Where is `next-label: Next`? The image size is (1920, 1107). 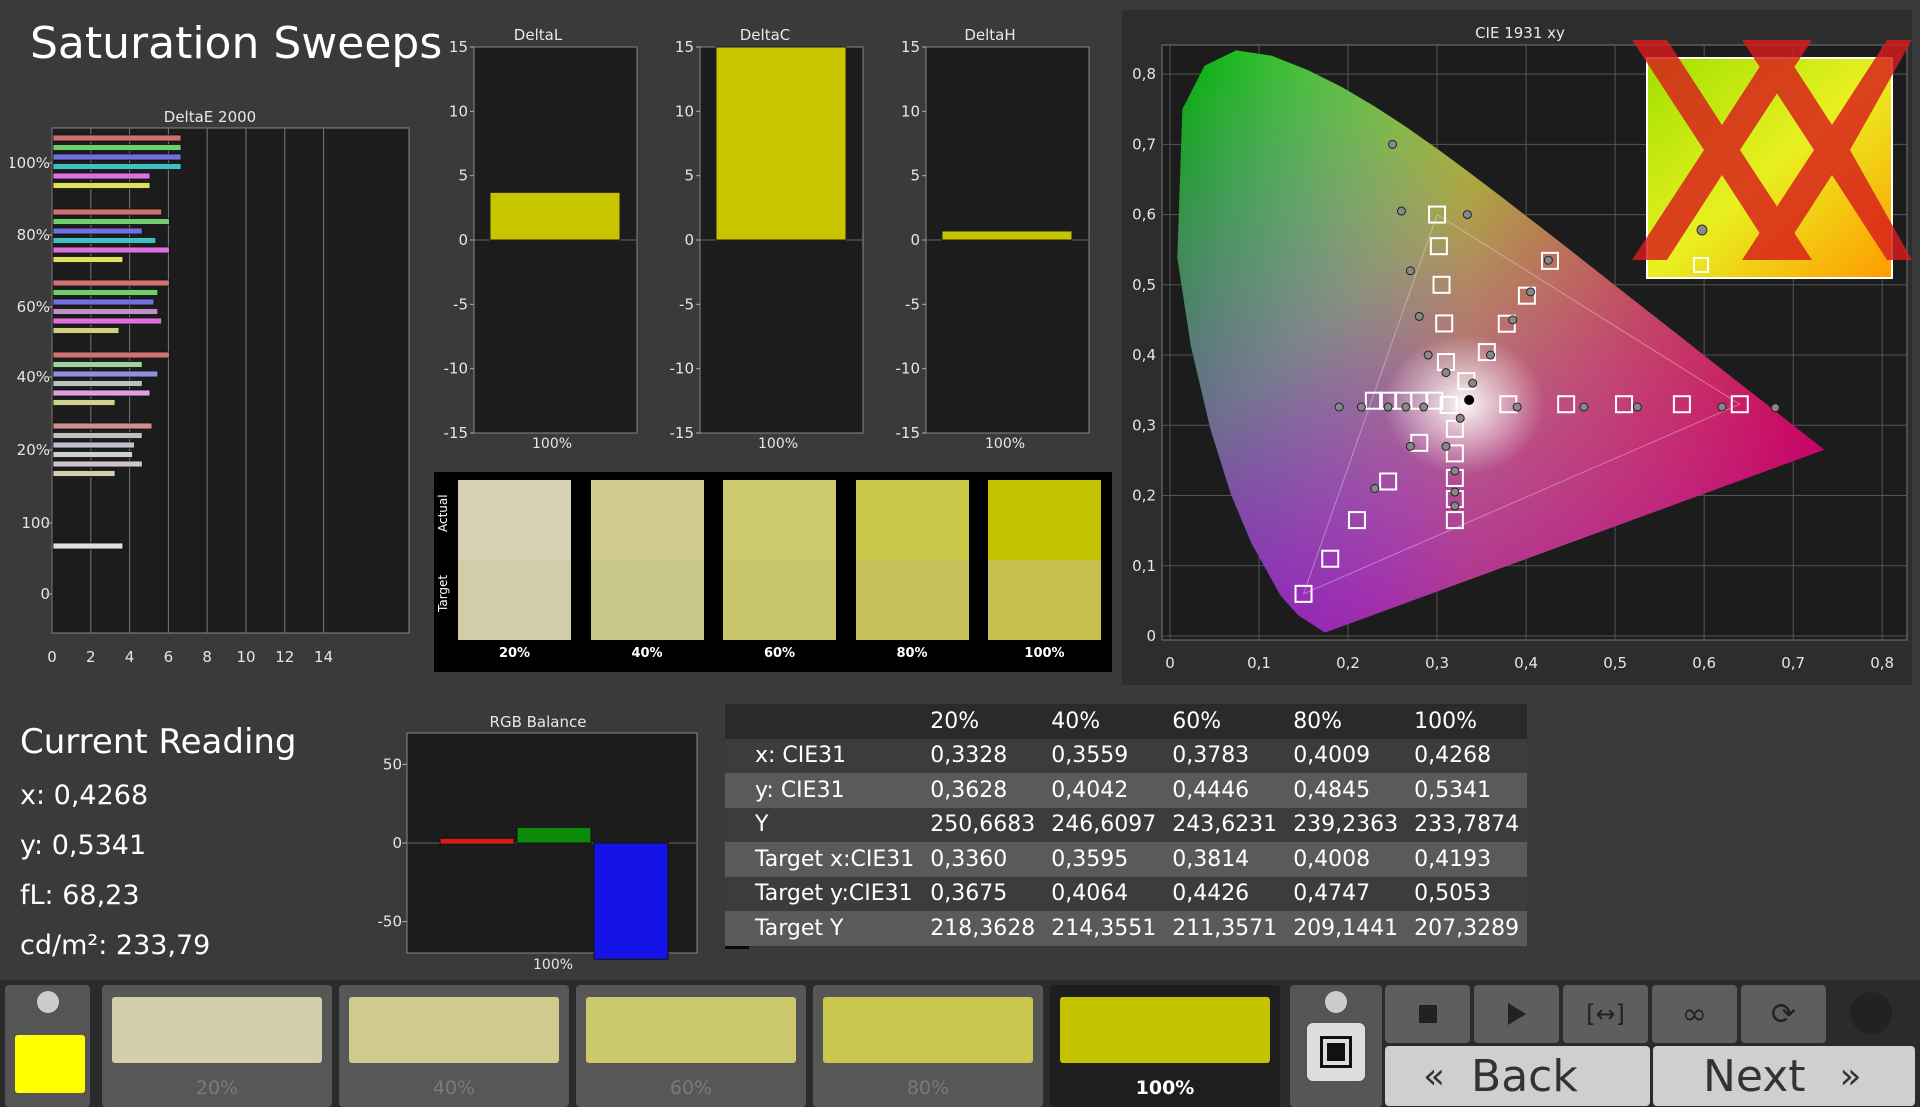
next-label: Next is located at coordinates (1754, 1076).